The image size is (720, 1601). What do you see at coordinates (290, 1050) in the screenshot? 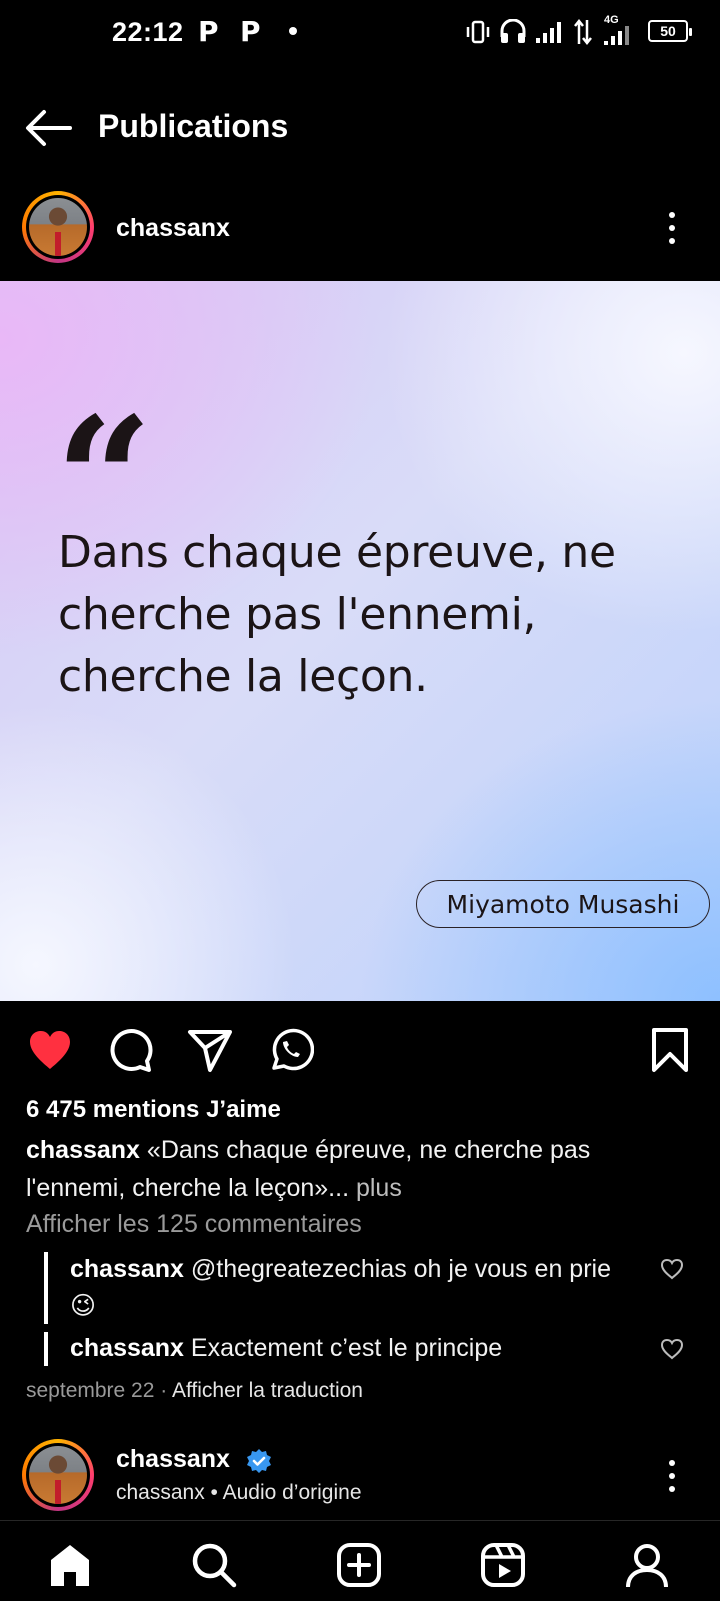
I see `whatsapp-icon` at bounding box center [290, 1050].